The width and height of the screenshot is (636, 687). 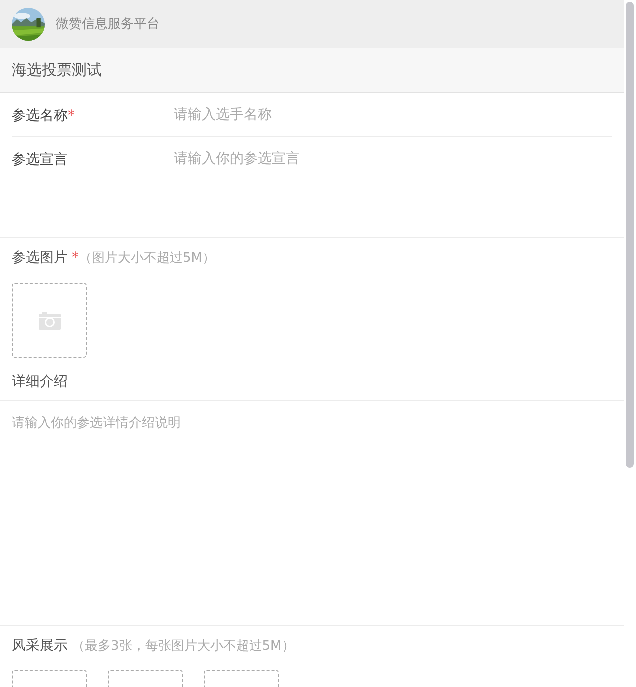 I want to click on scrollbar, so click(x=630, y=235).